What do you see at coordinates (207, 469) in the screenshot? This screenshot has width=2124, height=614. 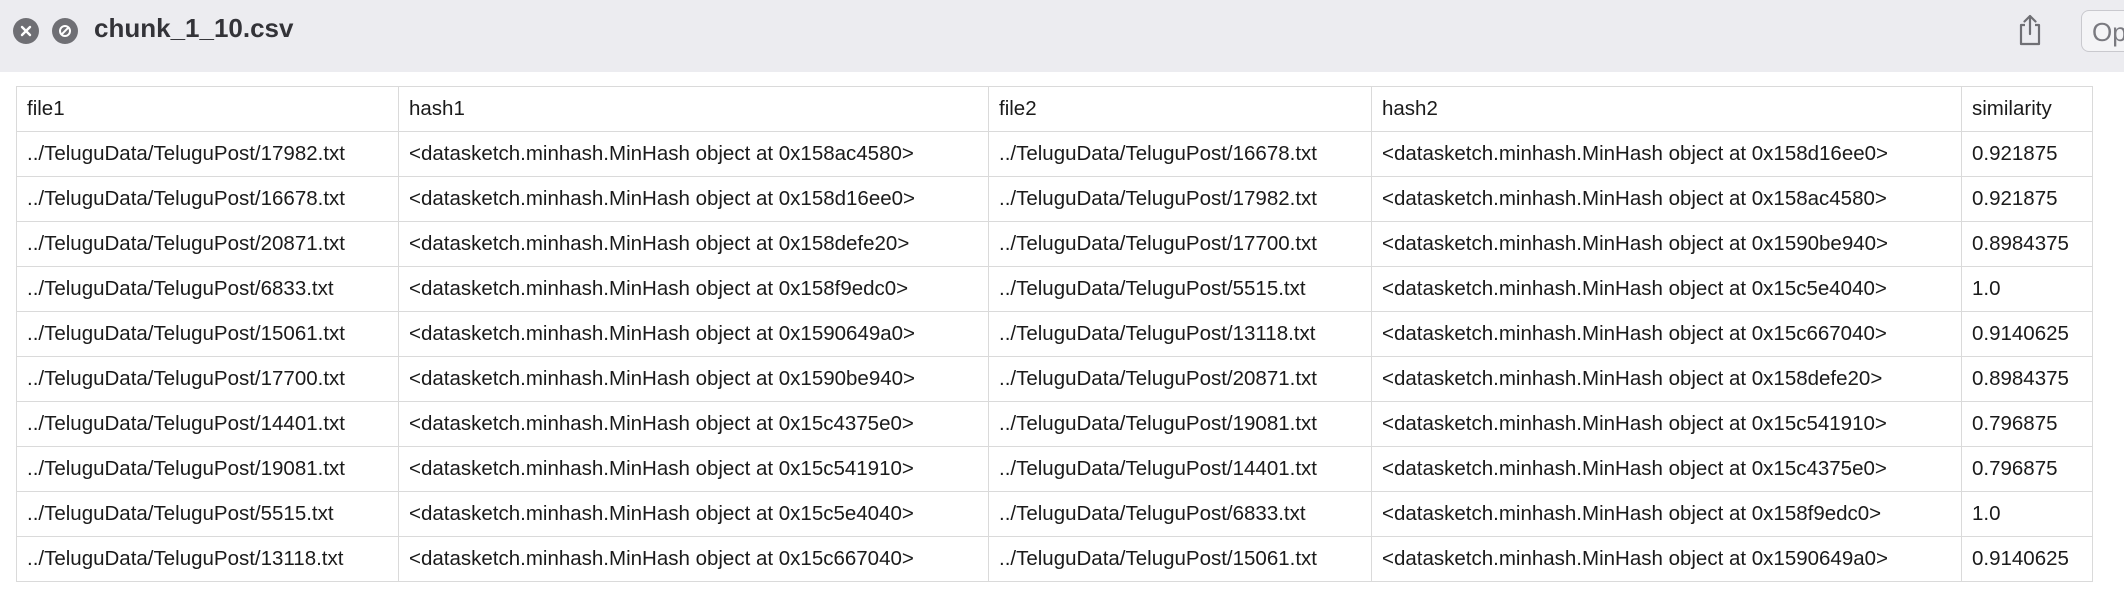 I see `cell-file1: ../TeluguData/TeluguPost/19081.txt` at bounding box center [207, 469].